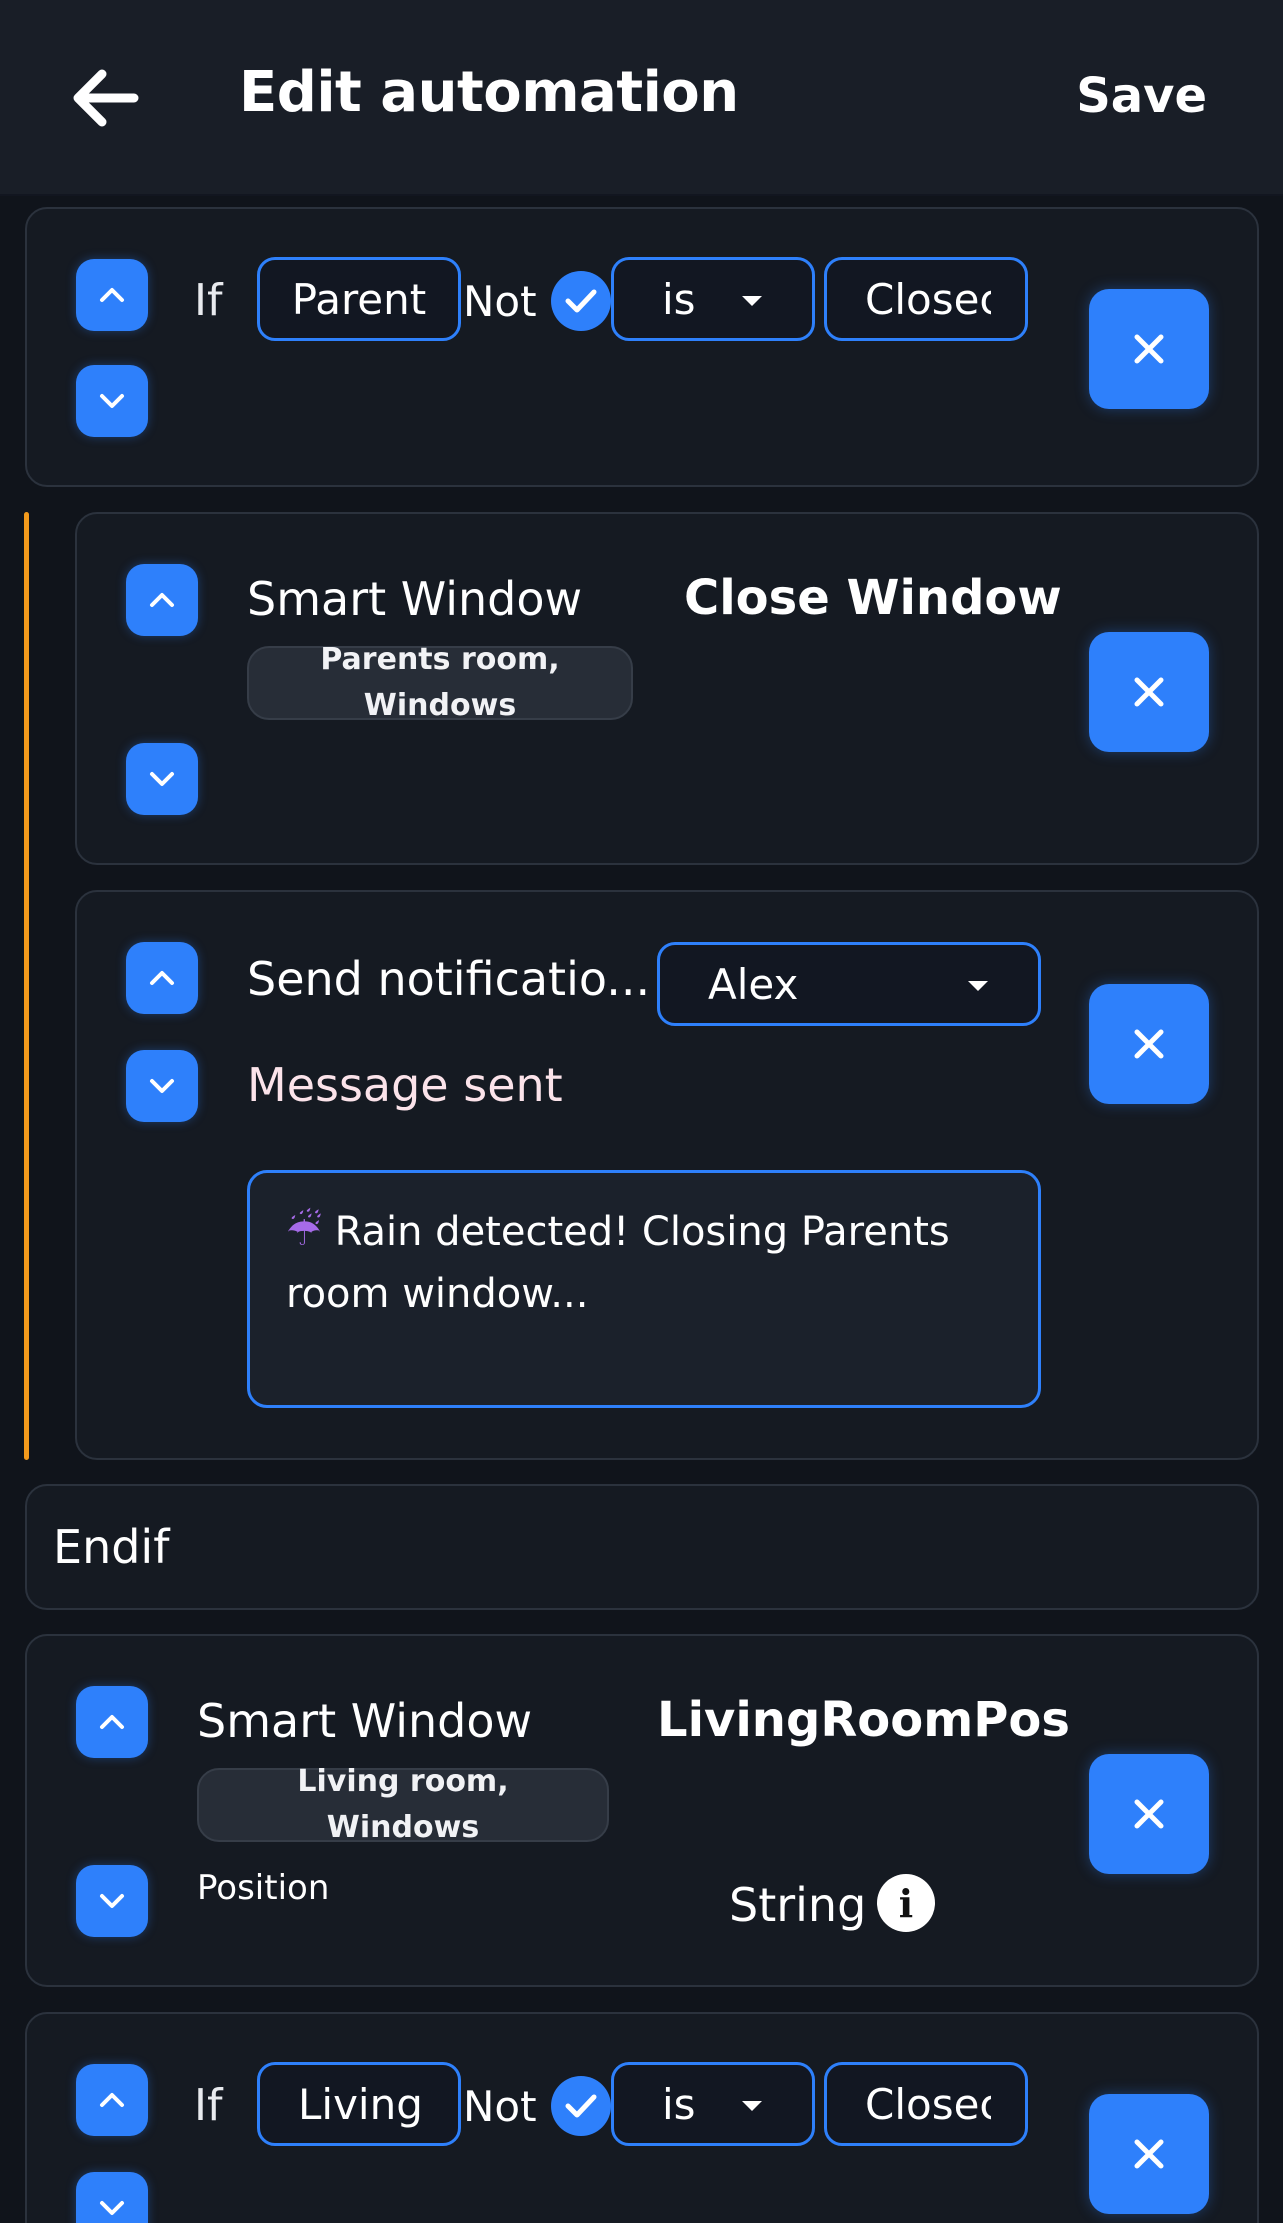 This screenshot has height=2223, width=1283. Describe the element at coordinates (440, 682) in the screenshot. I see `location-tag: Parents room, Windows` at that location.